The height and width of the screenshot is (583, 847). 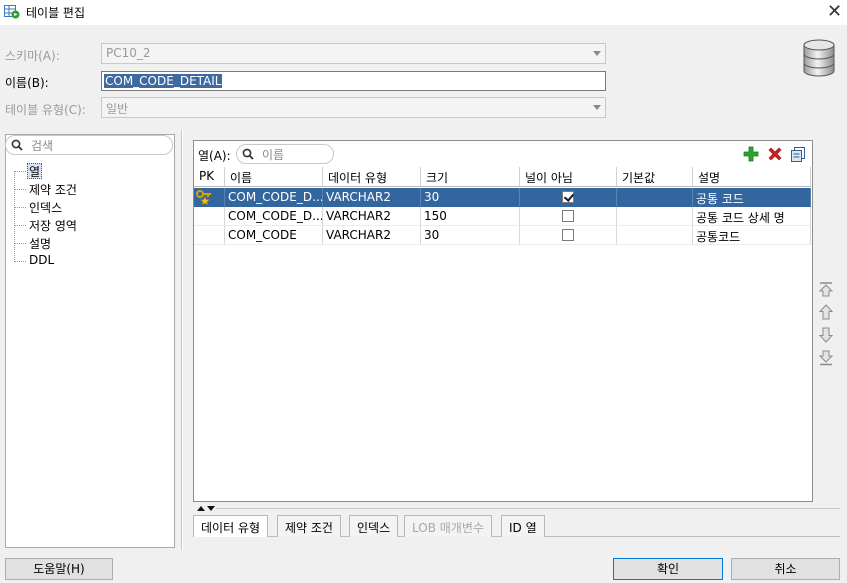 What do you see at coordinates (117, 109) in the screenshot?
I see `table-type-value: 일반` at bounding box center [117, 109].